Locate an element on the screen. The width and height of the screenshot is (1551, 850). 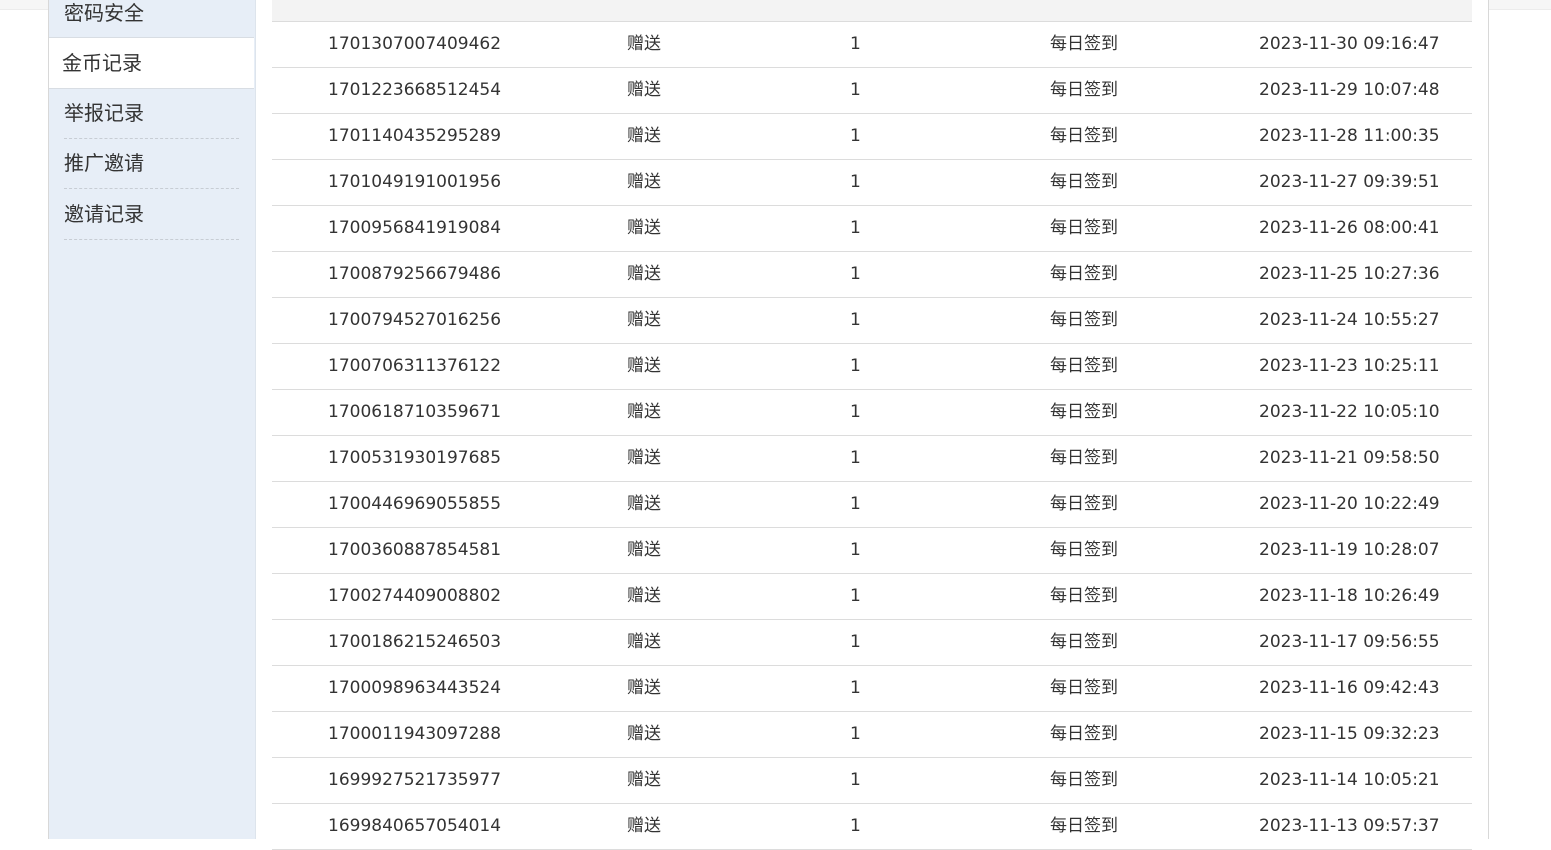
record-time-cell: 2023-11-27 09:39:51 is located at coordinates (1349, 182).